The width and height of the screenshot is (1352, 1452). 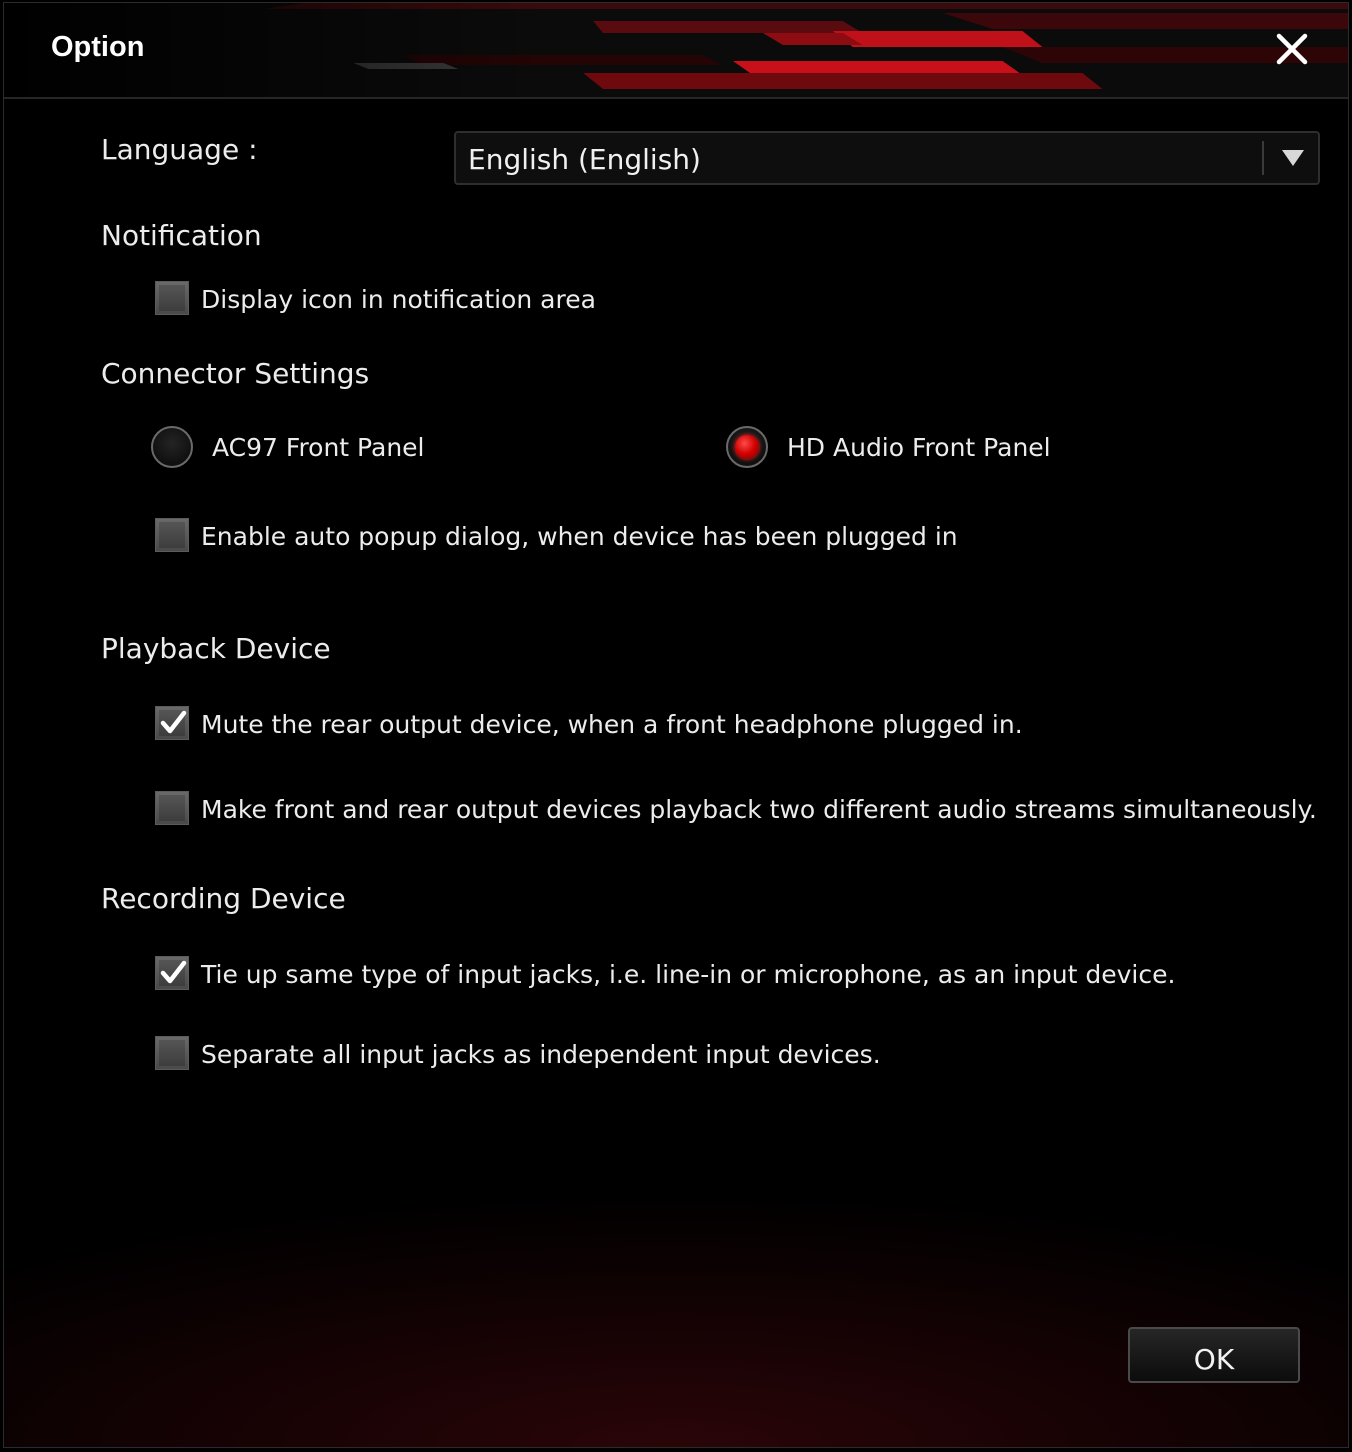 What do you see at coordinates (887, 158) in the screenshot?
I see `language-dropdown: English (English)` at bounding box center [887, 158].